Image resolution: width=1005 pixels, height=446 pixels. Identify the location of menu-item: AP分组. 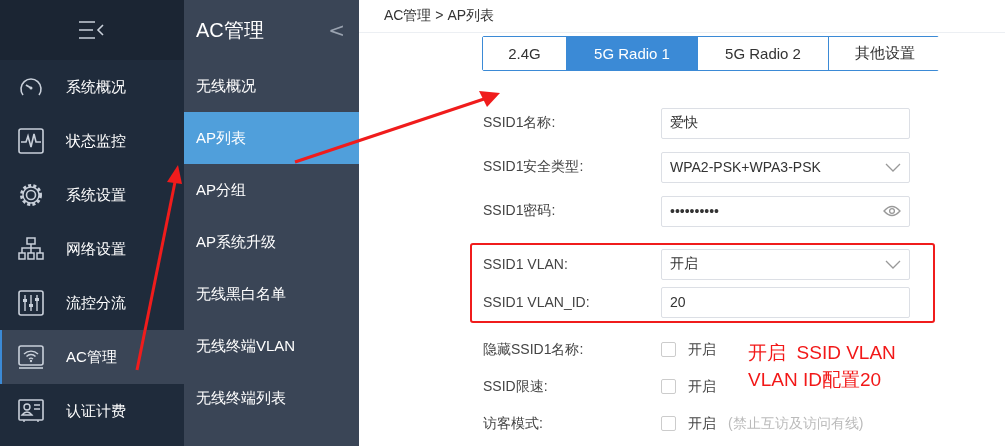
(271, 190).